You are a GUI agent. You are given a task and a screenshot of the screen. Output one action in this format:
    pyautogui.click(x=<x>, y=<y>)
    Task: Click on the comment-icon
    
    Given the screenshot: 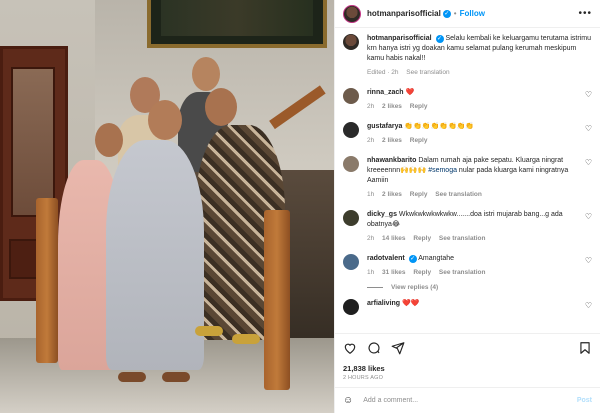 What is the action you would take?
    pyautogui.click(x=374, y=348)
    